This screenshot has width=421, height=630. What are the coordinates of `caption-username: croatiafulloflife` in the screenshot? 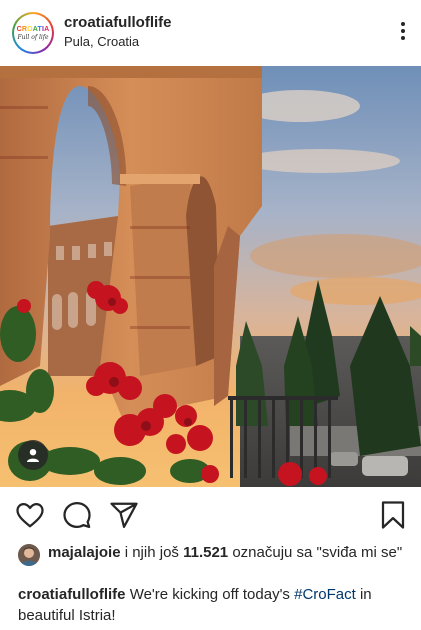 It's located at (72, 594).